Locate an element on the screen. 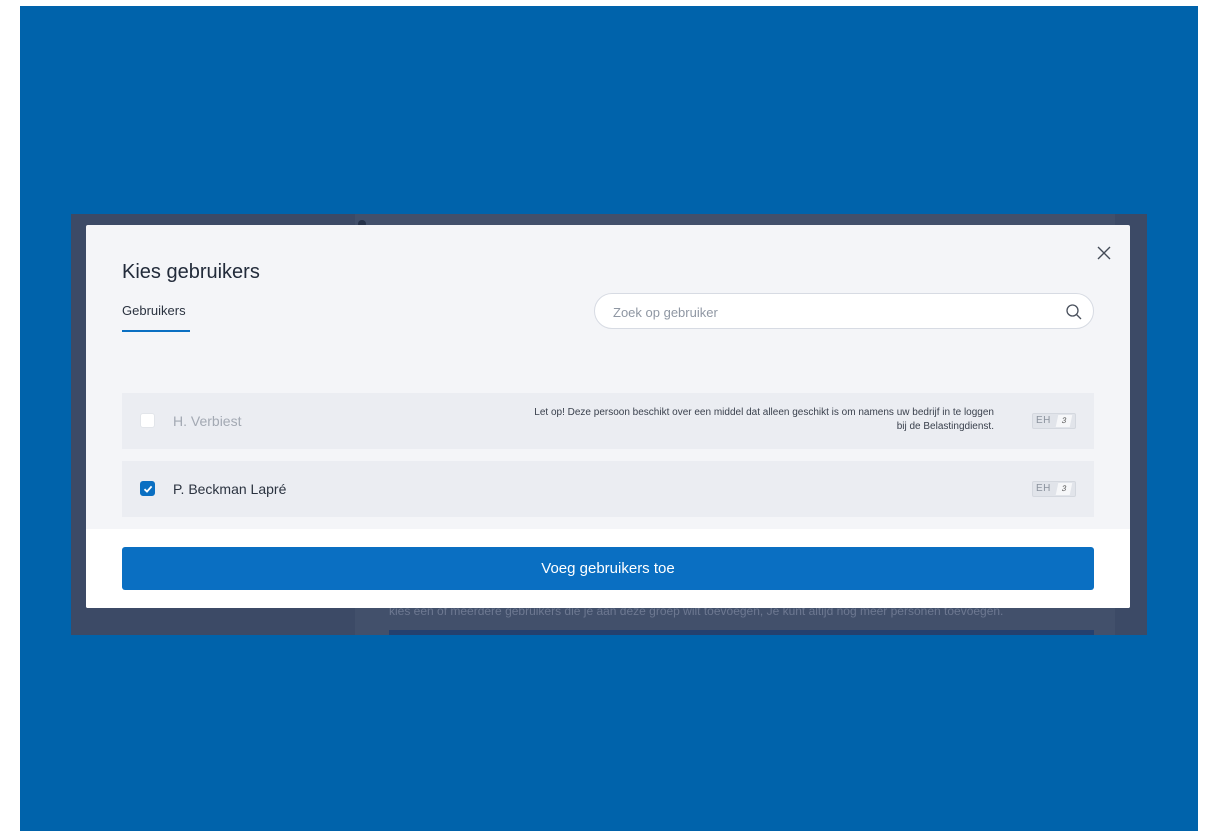 Image resolution: width=1208 pixels, height=831 pixels. user-name: H. Verbiest is located at coordinates (207, 421).